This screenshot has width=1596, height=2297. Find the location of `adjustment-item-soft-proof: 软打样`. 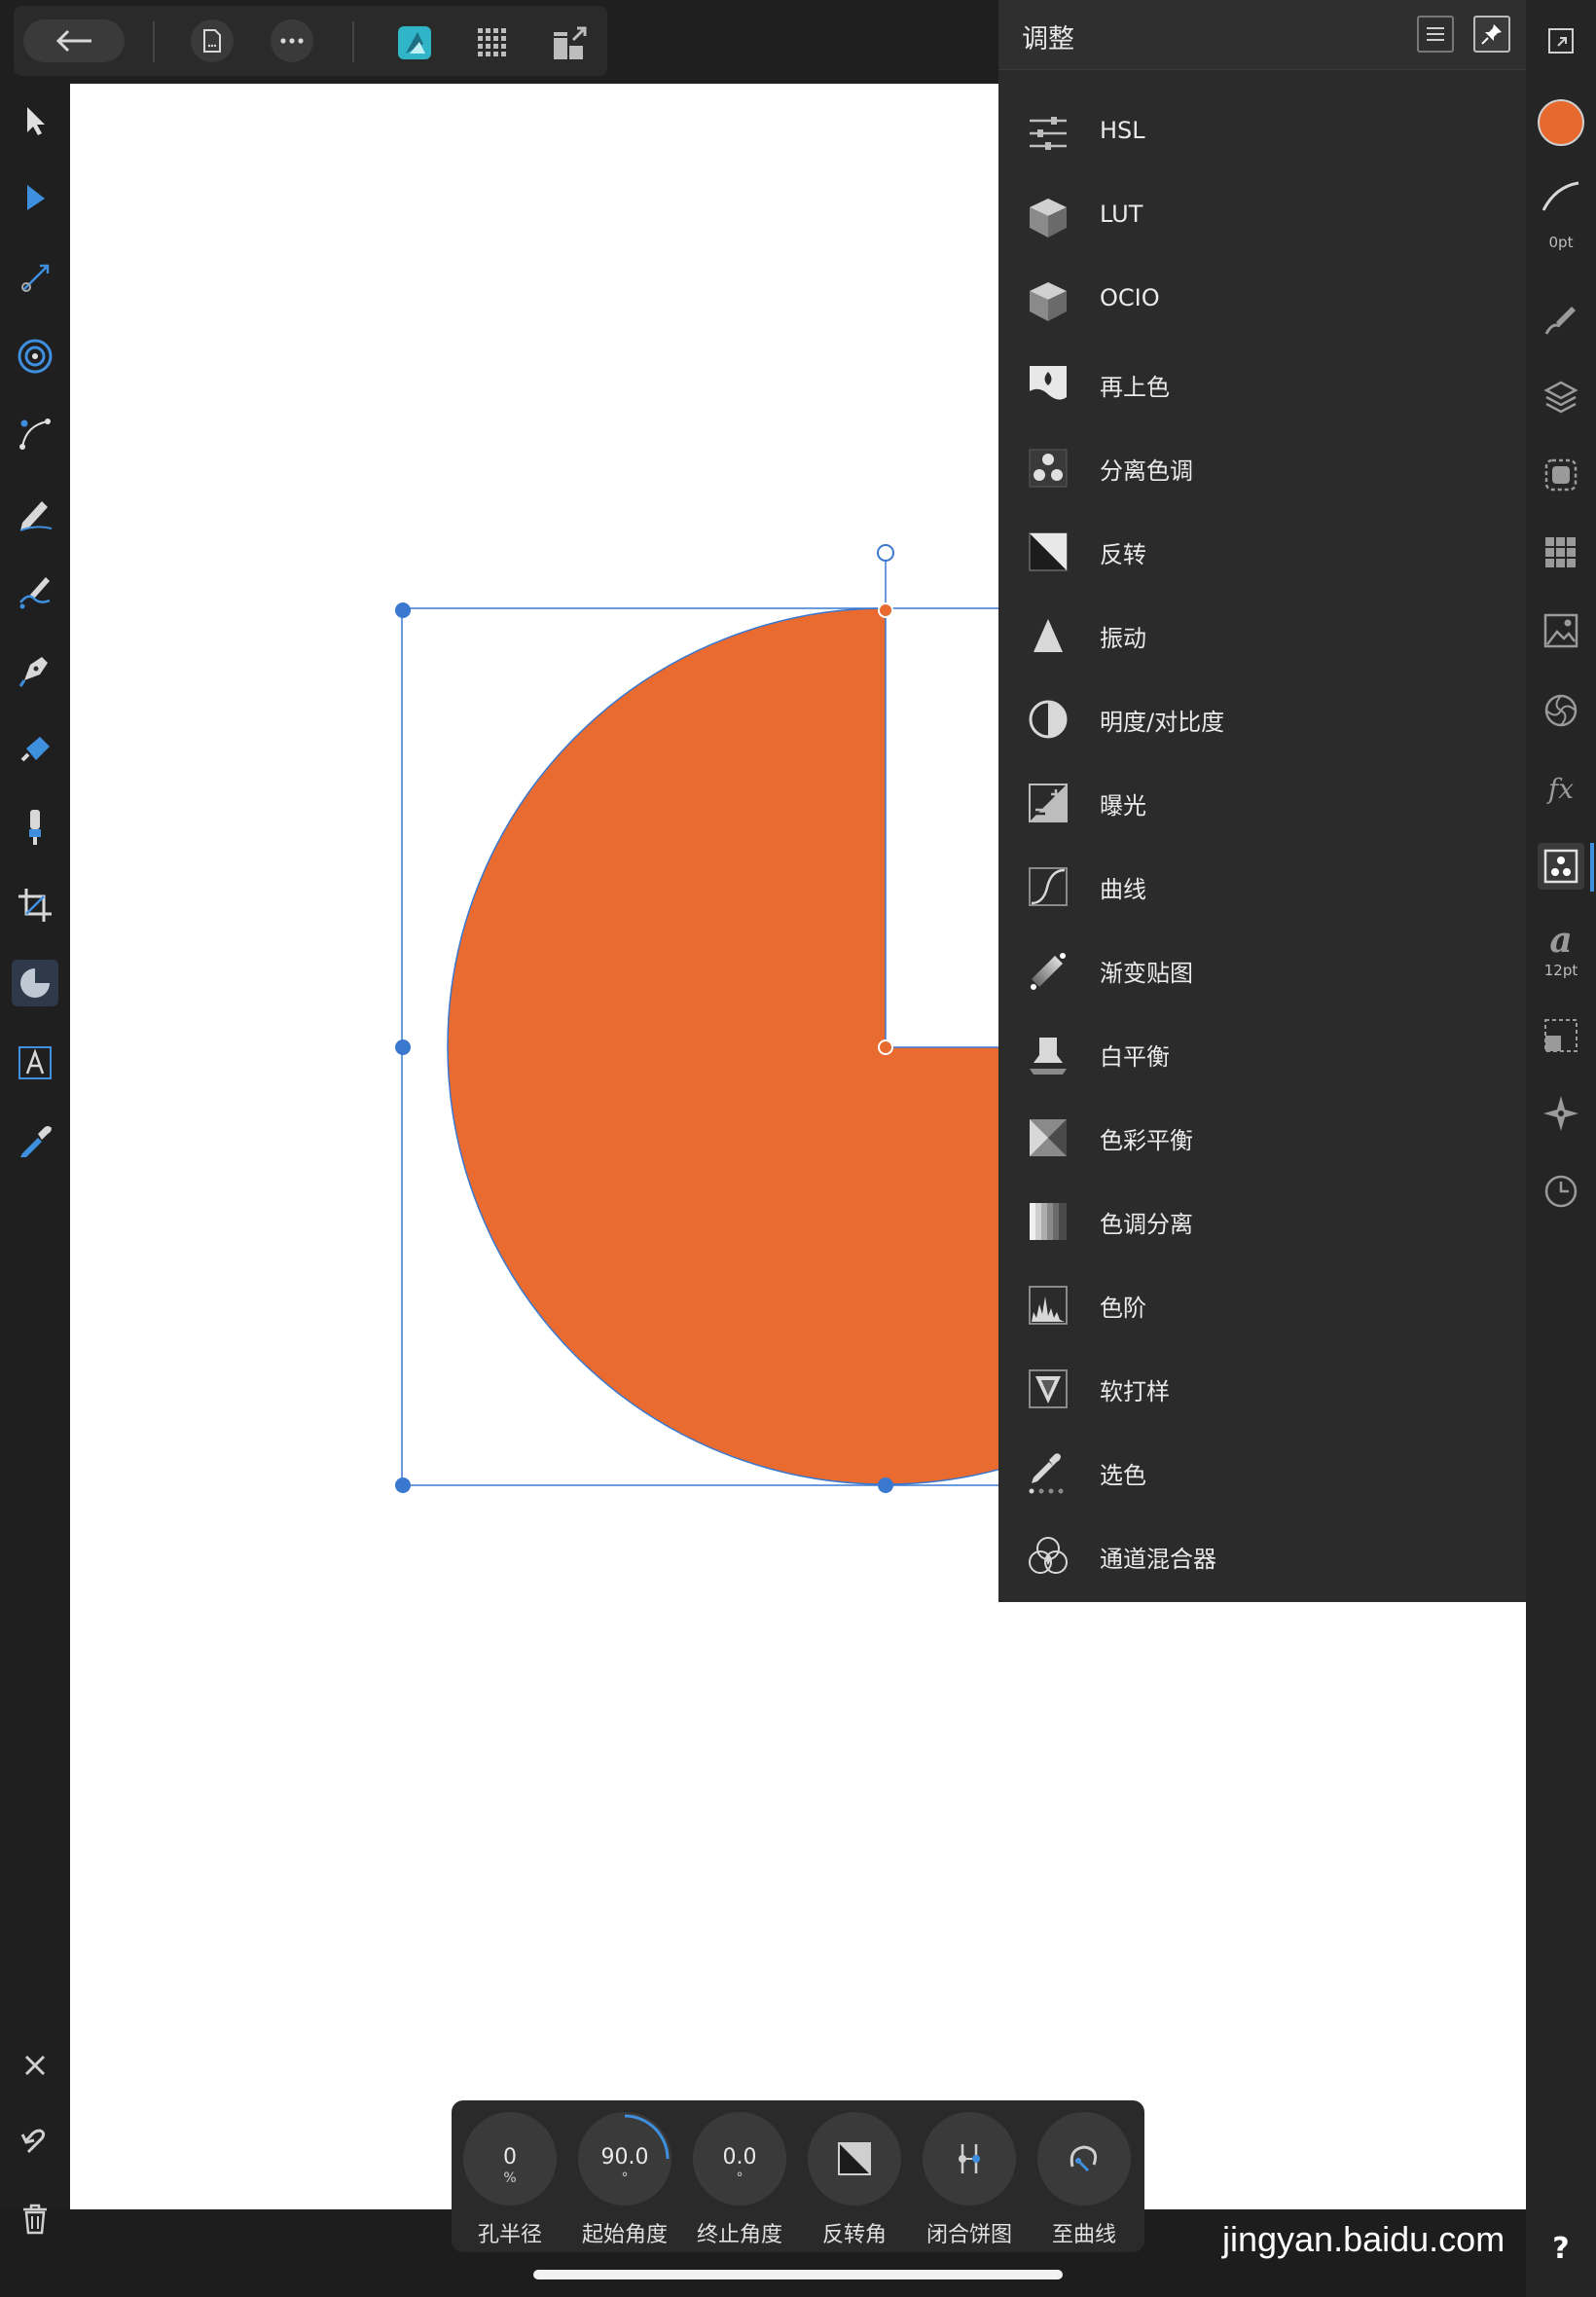

adjustment-item-soft-proof: 软打样 is located at coordinates (1262, 1389).